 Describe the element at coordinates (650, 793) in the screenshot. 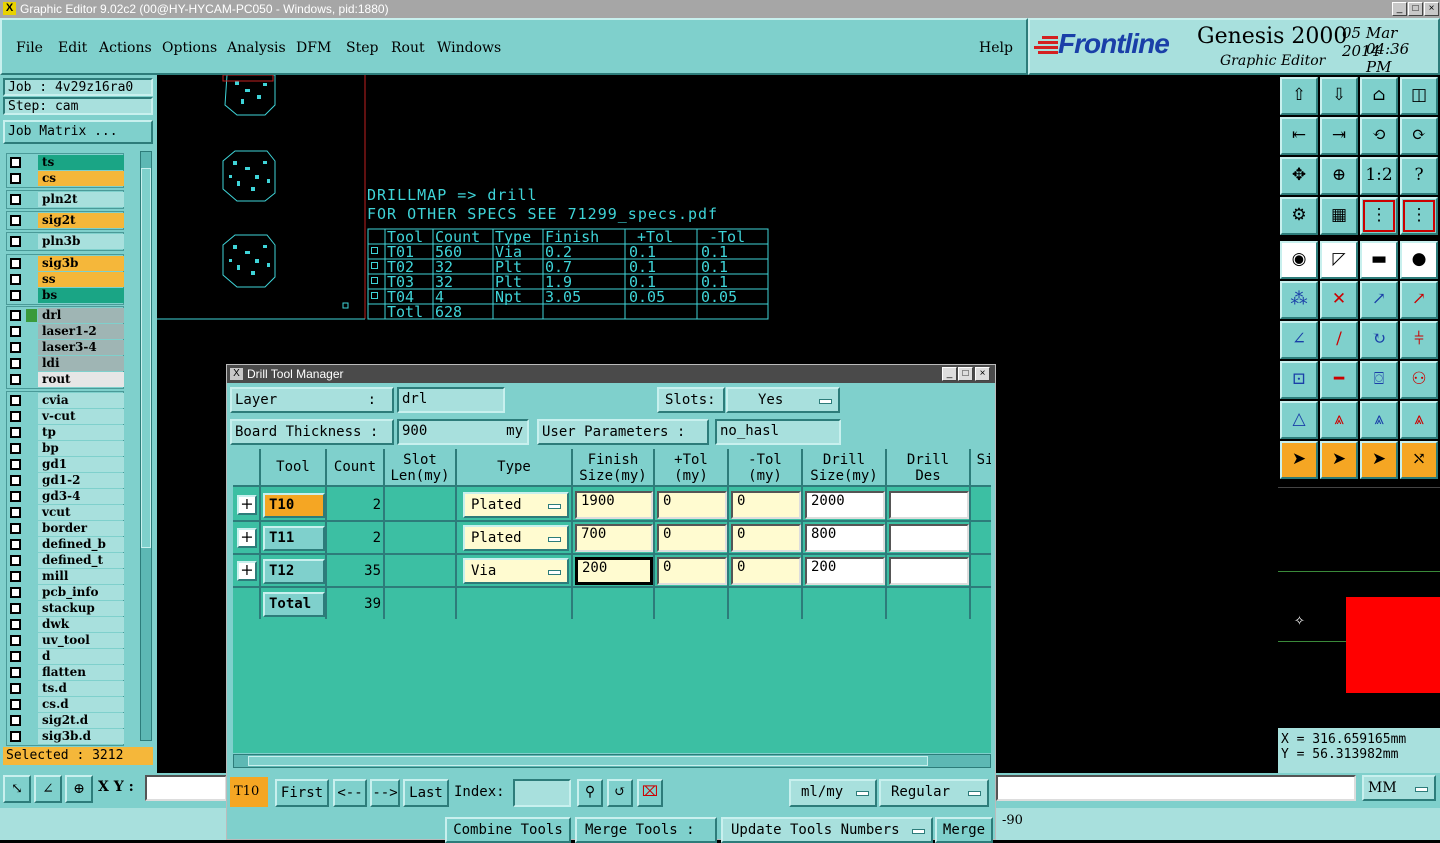

I see `delete-icon: ⌧` at that location.